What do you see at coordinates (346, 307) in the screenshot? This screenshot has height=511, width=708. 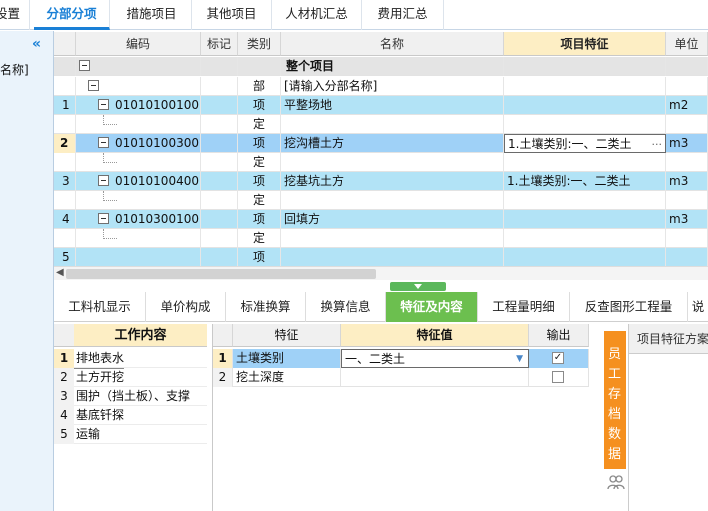 I see `tab-conversion-info: 换算信息` at bounding box center [346, 307].